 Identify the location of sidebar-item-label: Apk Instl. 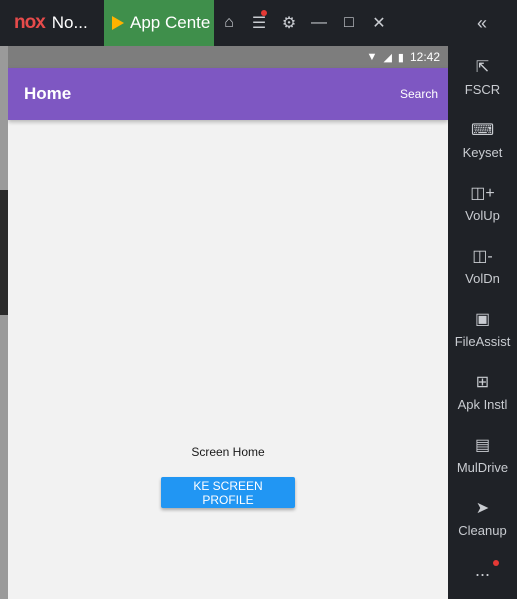
(482, 404).